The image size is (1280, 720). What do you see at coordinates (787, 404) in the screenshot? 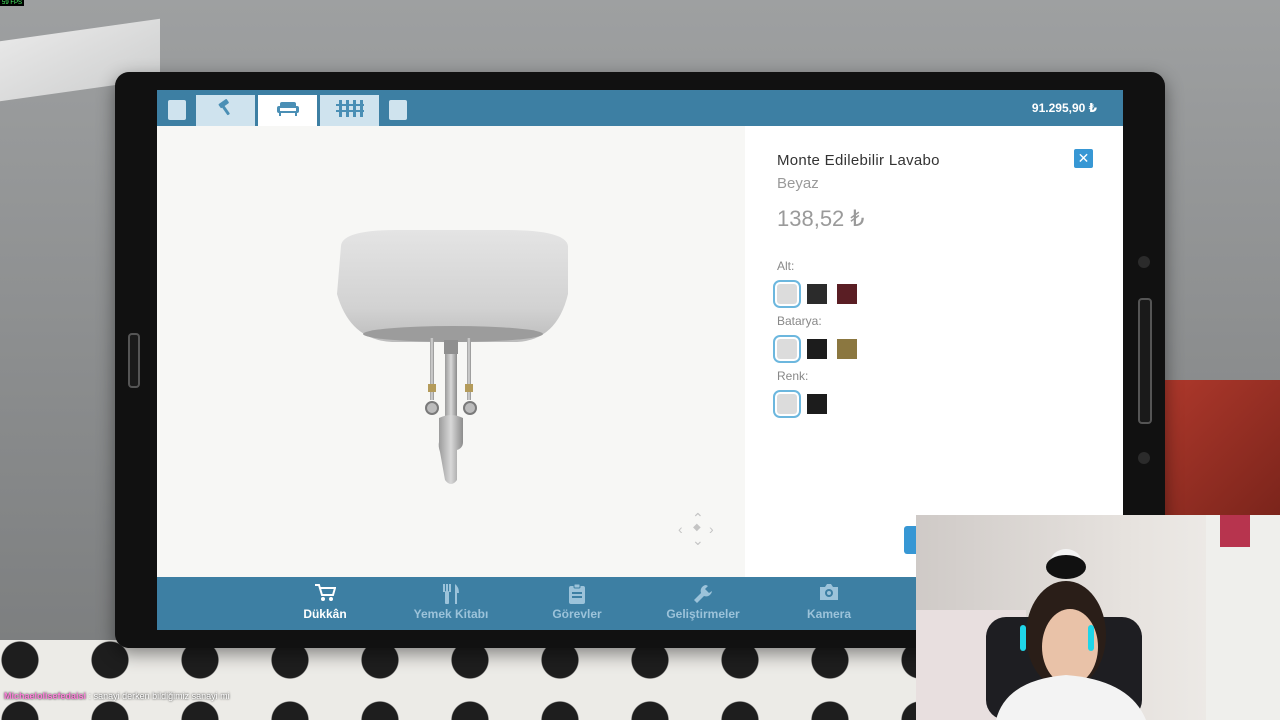
I see `swatch-color-white` at bounding box center [787, 404].